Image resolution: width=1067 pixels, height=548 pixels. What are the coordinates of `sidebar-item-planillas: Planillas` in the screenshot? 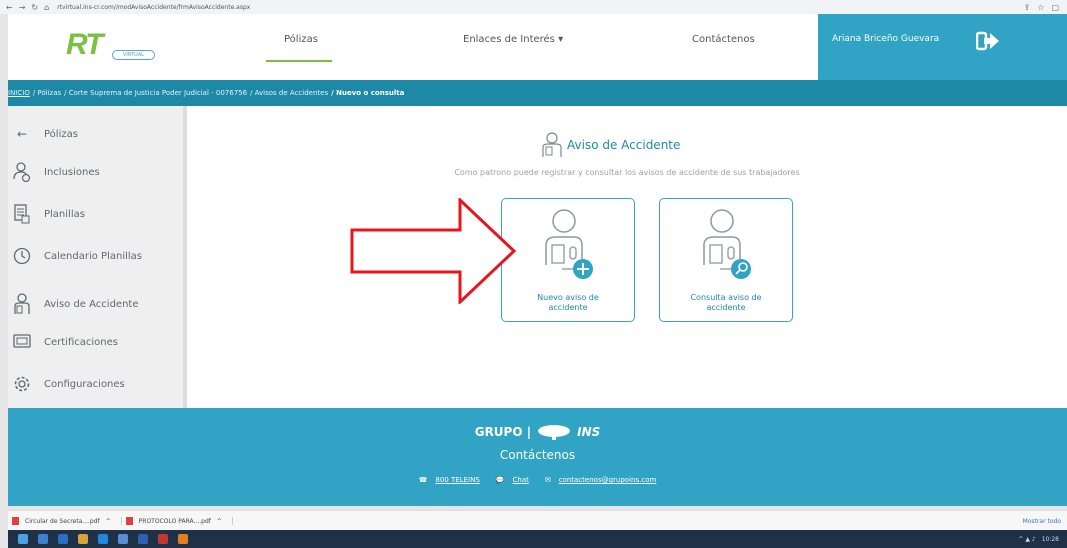 It's located at (95, 214).